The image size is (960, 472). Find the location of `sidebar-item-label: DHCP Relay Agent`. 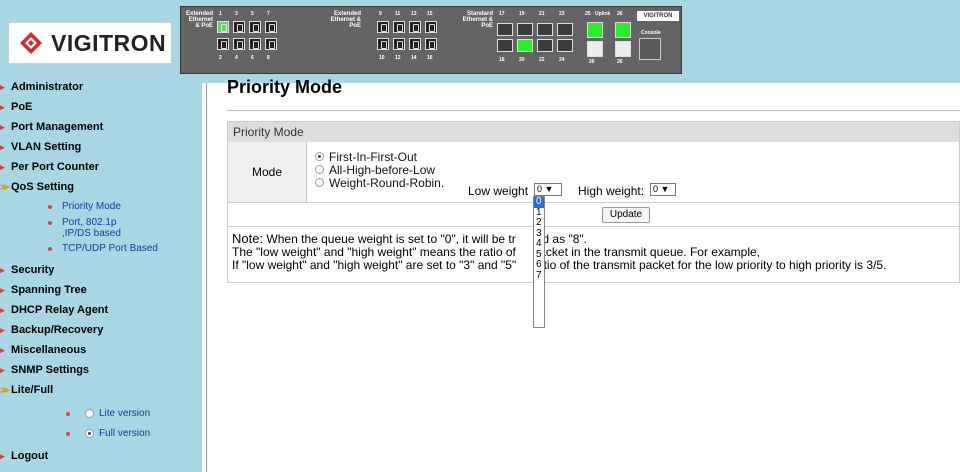

sidebar-item-label: DHCP Relay Agent is located at coordinates (60, 310).